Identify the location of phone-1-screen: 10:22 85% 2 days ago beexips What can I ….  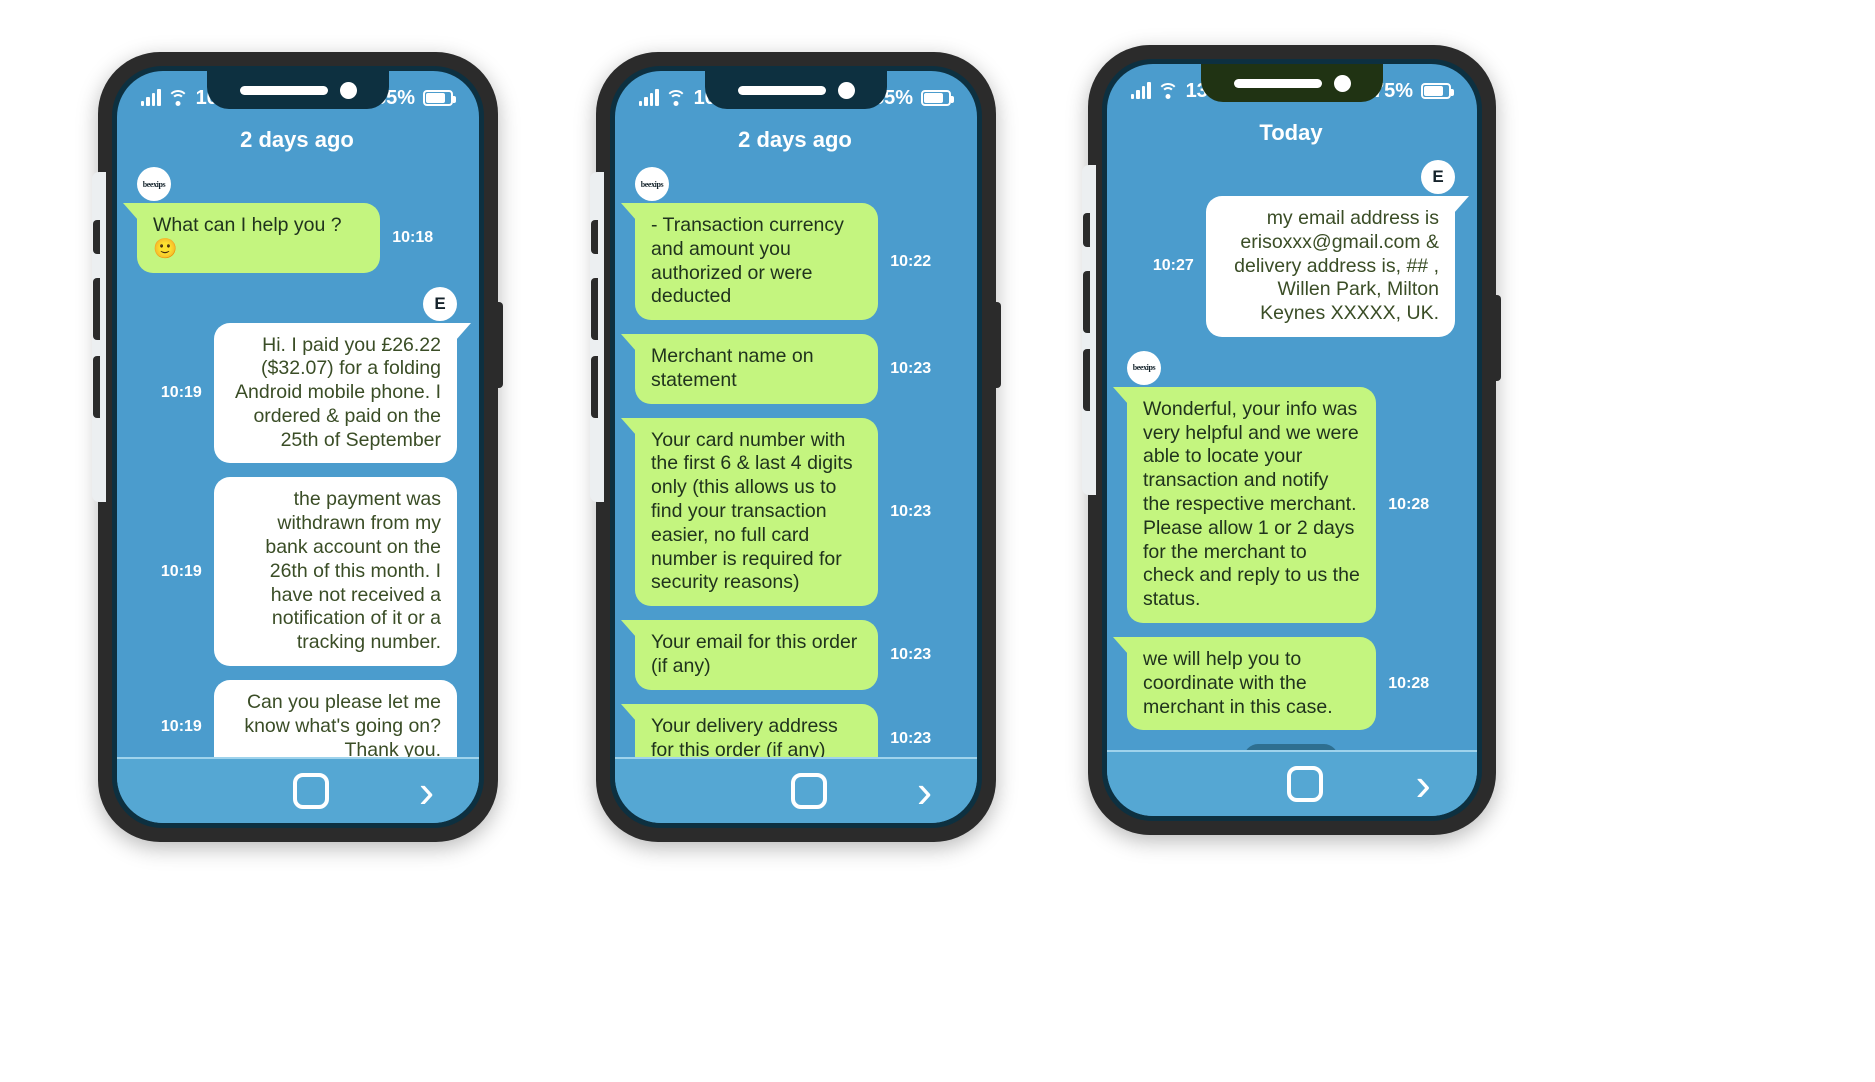
(298, 447).